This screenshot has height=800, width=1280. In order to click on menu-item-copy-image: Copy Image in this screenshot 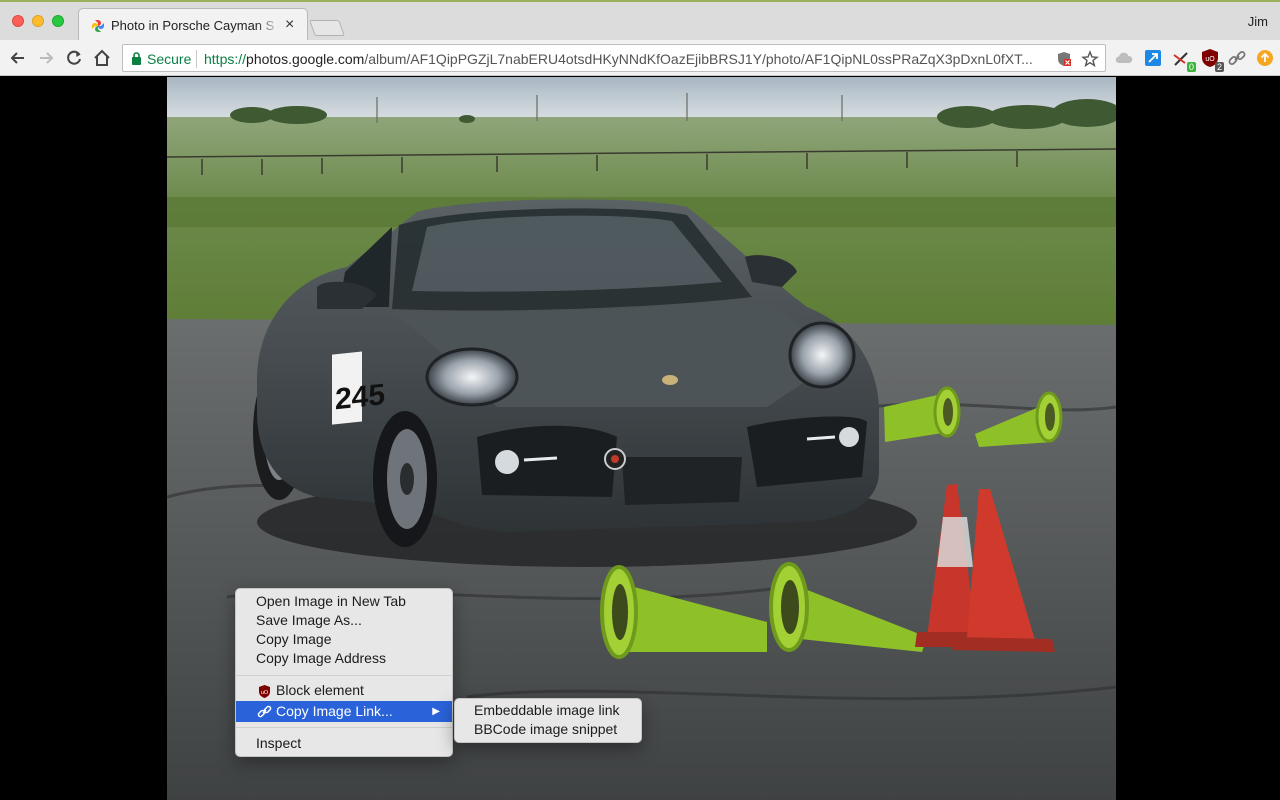, I will do `click(344, 639)`.